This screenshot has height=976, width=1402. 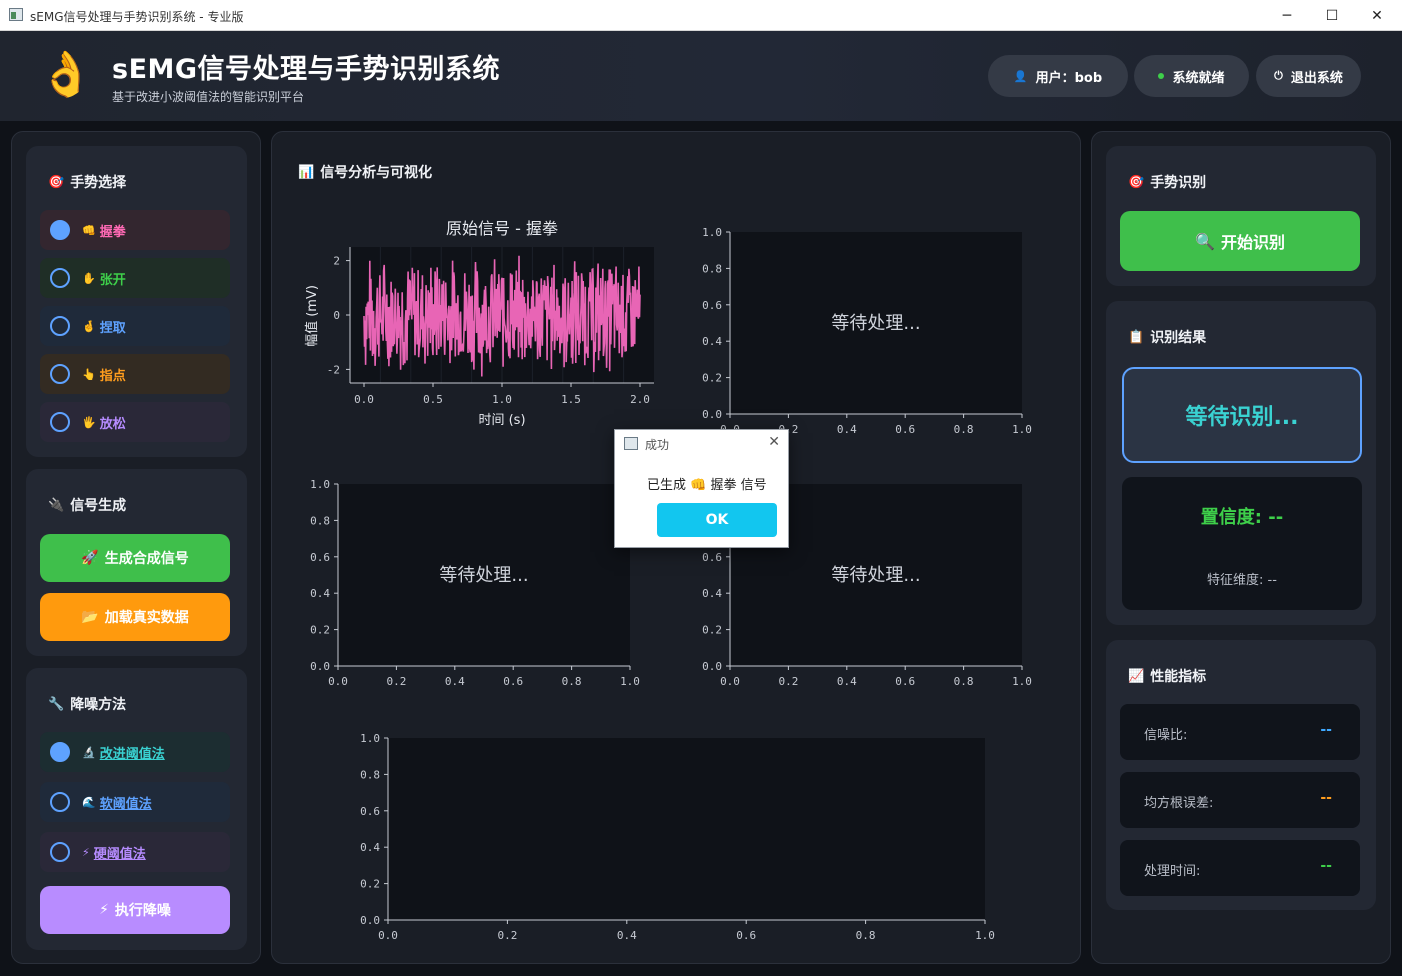 I want to click on gesture-option: 🖐 放松, so click(x=135, y=422).